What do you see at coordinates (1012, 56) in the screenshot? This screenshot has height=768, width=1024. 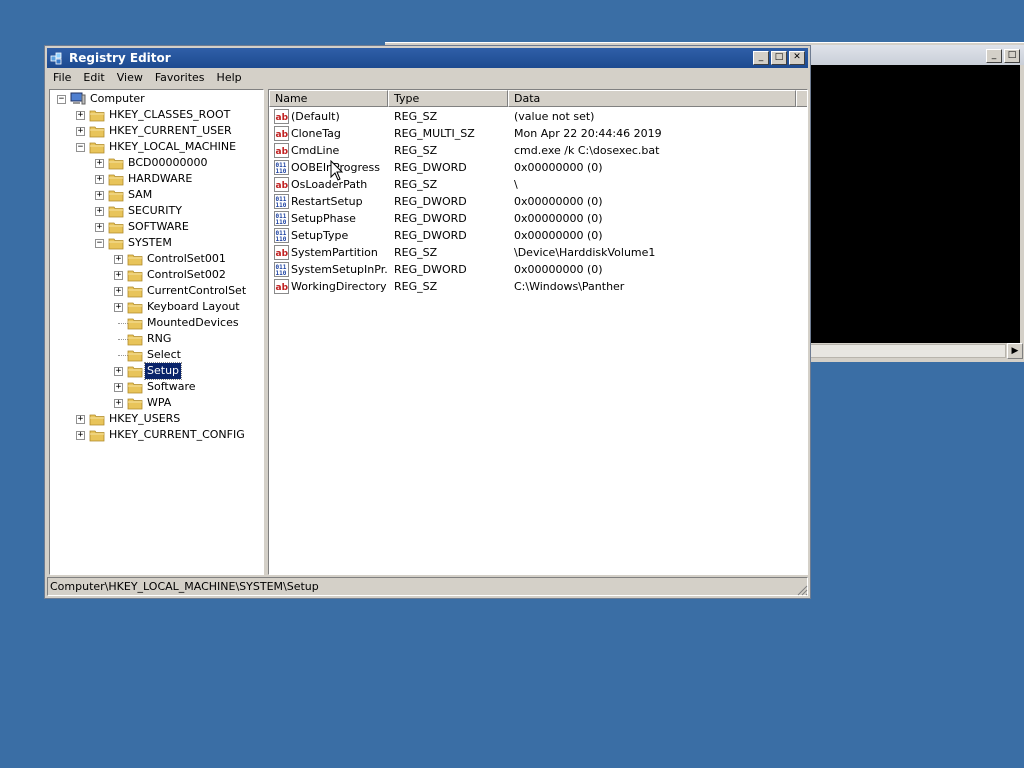 I see `background-maximize-button: □` at bounding box center [1012, 56].